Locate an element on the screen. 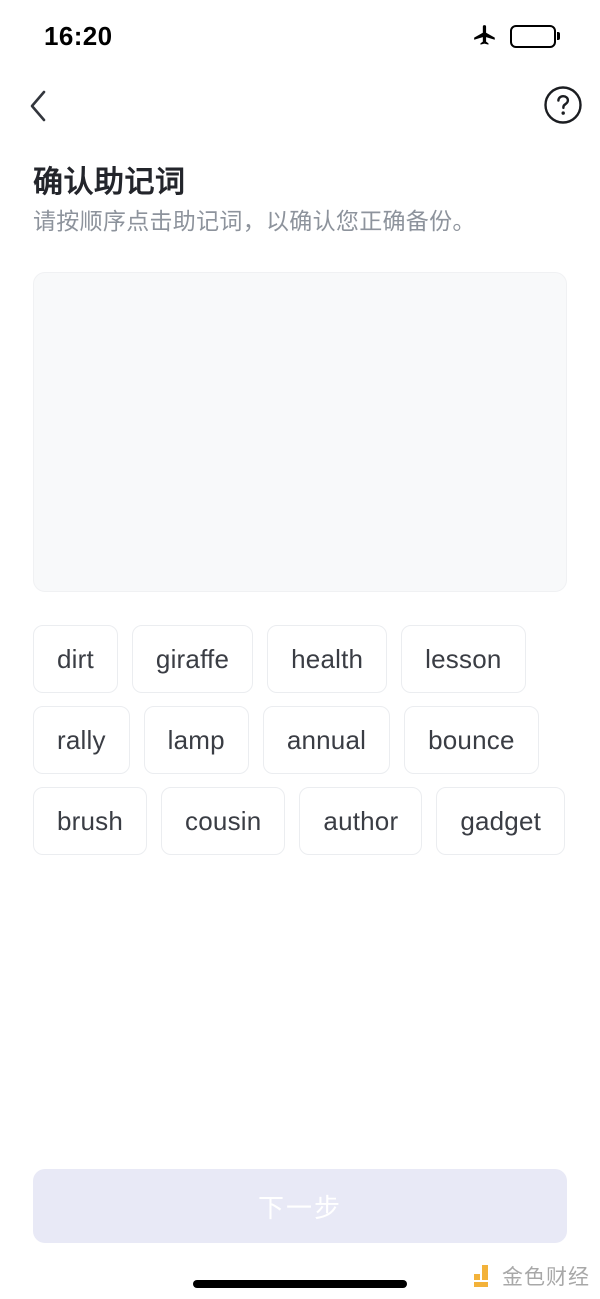  back-button is located at coordinates (38, 106).